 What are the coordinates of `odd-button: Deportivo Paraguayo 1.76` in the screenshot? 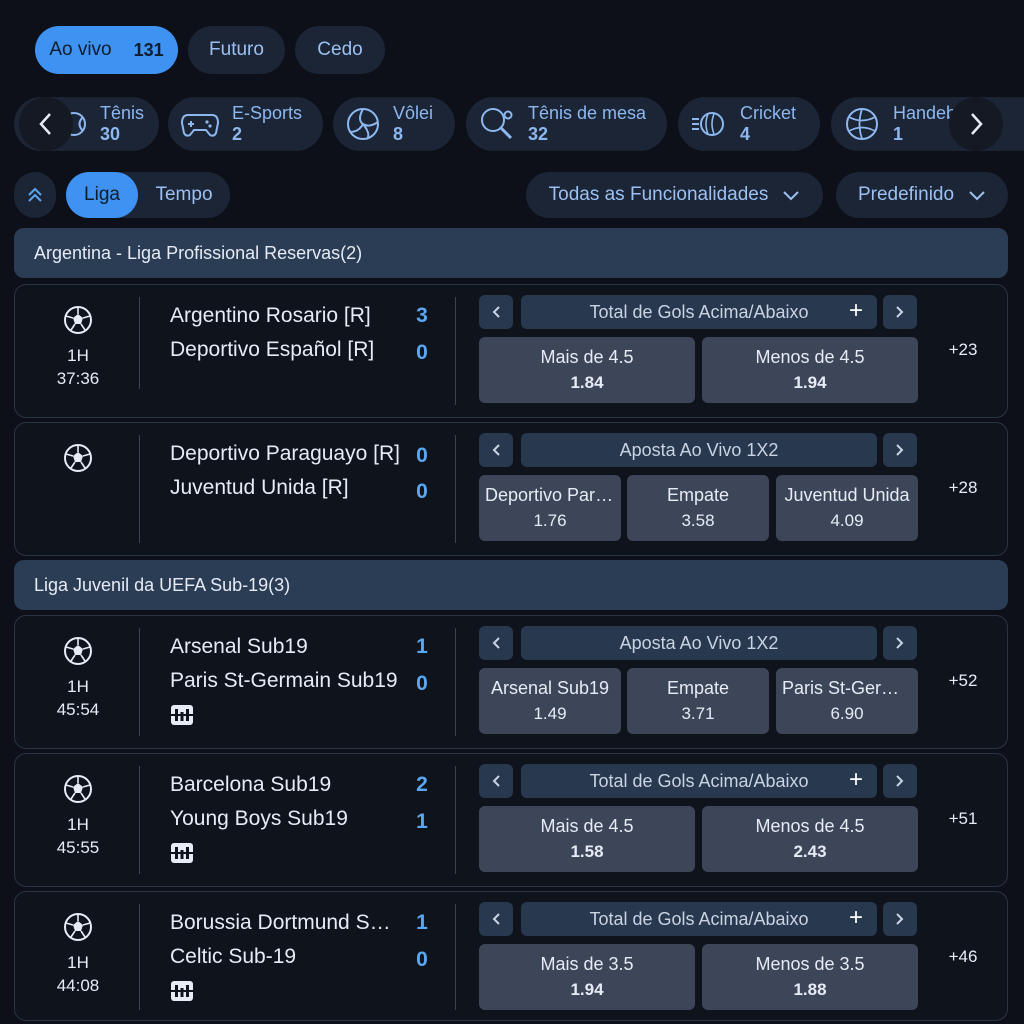 It's located at (550, 508).